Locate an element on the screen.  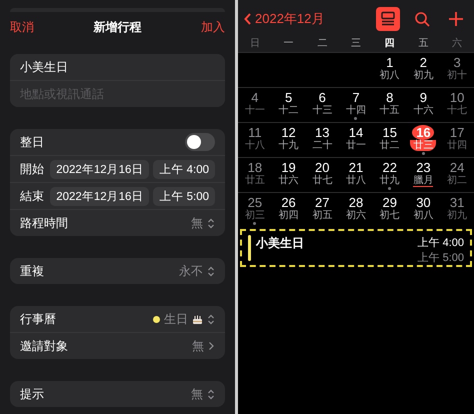
calendar-day: 22 廿九 is located at coordinates (389, 174).